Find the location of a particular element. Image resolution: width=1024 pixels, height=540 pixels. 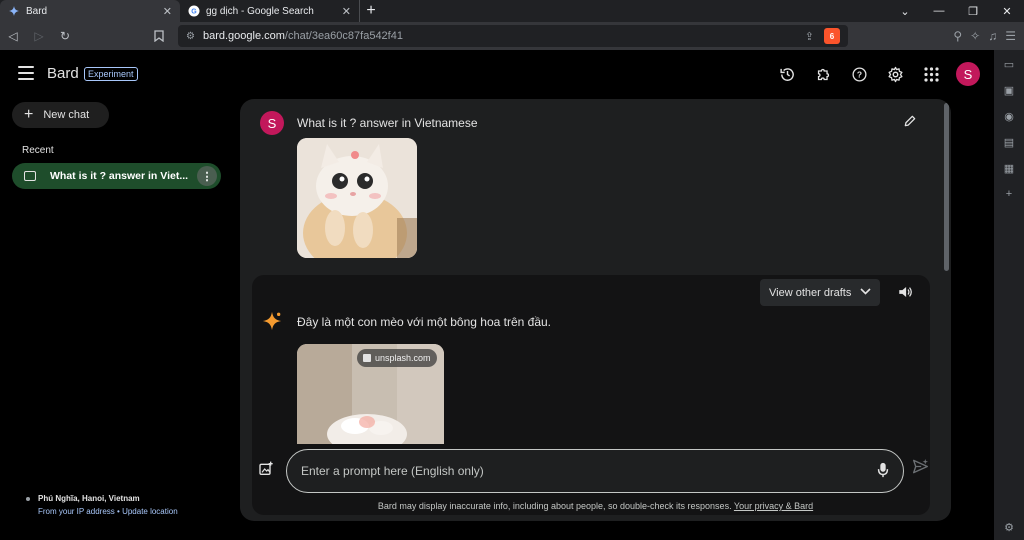

new-tab-button: + is located at coordinates (371, 11).